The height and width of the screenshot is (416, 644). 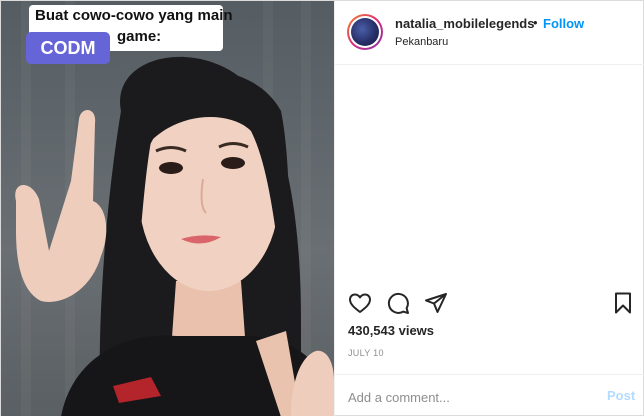 What do you see at coordinates (489, 33) in the screenshot?
I see `post-header: natalia_mobilelegends • Follow Pekanbaru` at bounding box center [489, 33].